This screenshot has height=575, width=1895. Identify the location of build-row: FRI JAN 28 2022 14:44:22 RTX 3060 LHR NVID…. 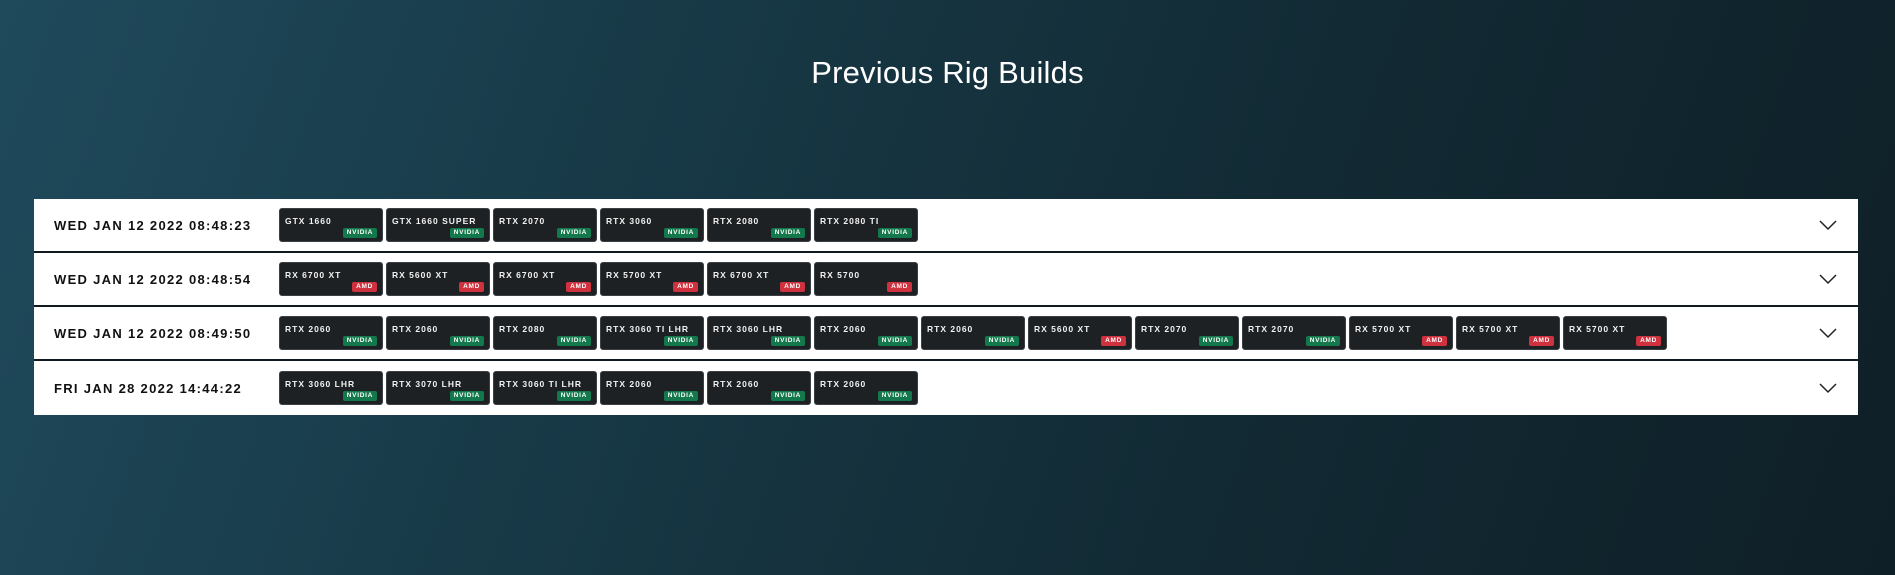
(946, 388).